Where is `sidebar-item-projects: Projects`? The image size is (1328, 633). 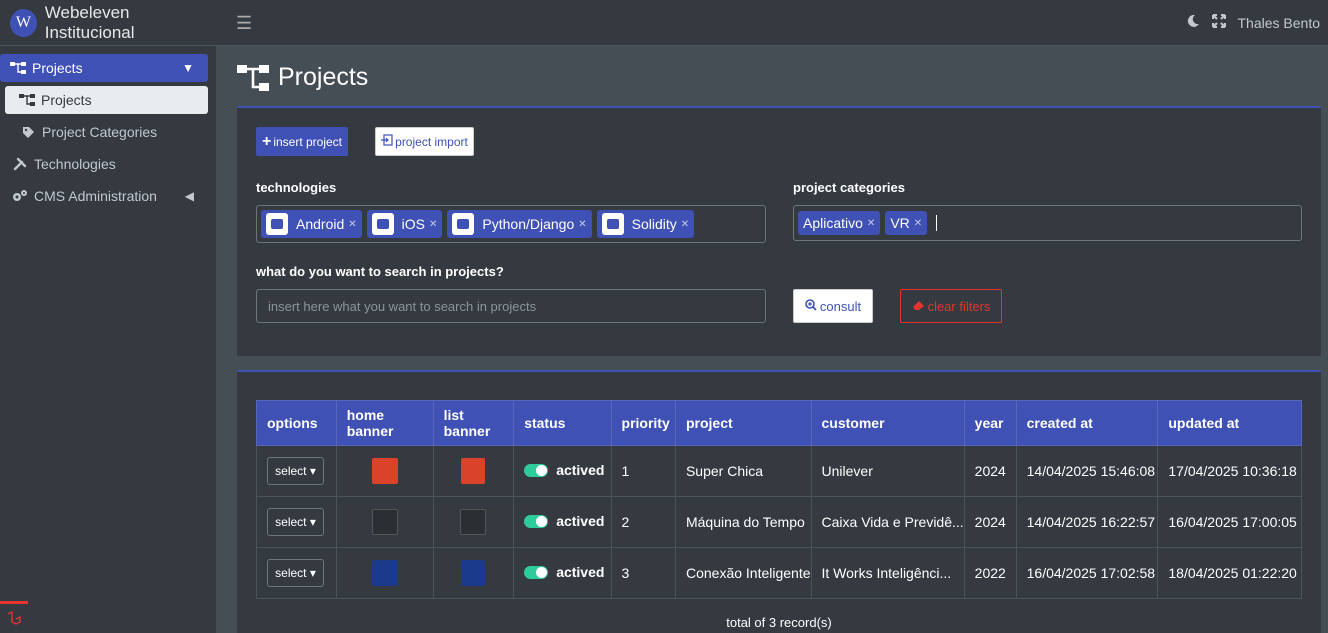
sidebar-item-projects: Projects is located at coordinates (106, 100).